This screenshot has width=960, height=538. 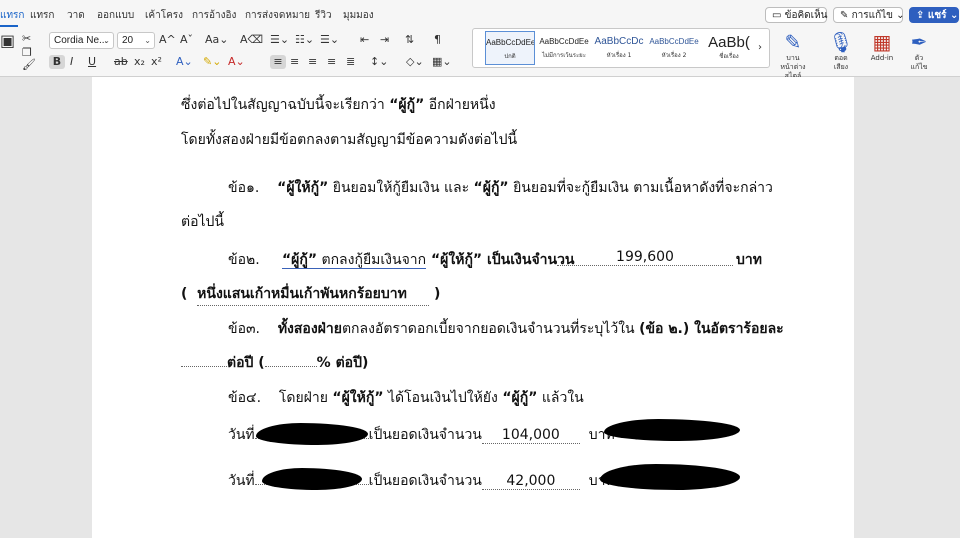 What do you see at coordinates (115, 15) in the screenshot?
I see `tab-design: ออกแบบ` at bounding box center [115, 15].